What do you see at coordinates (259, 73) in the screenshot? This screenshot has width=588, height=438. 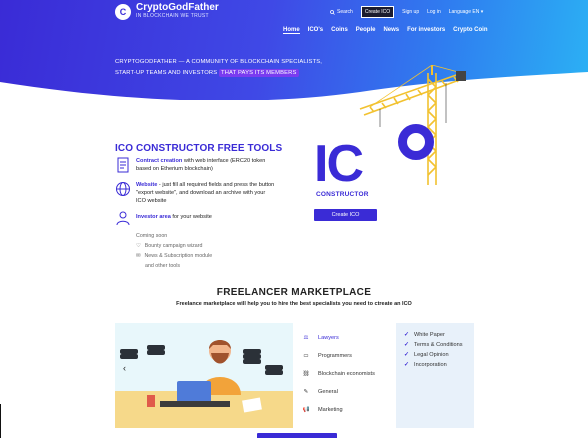 I see `hero-highlight: THAT PAYS ITS MEMBERS` at bounding box center [259, 73].